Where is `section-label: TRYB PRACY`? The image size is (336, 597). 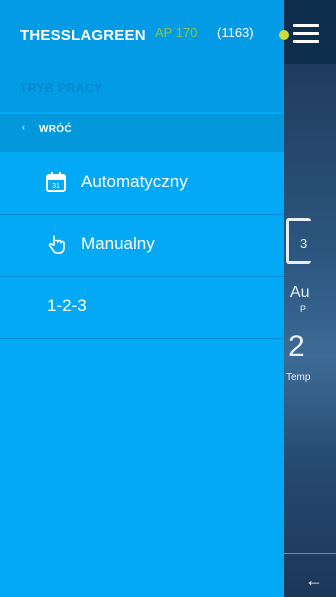 section-label: TRYB PRACY is located at coordinates (61, 88).